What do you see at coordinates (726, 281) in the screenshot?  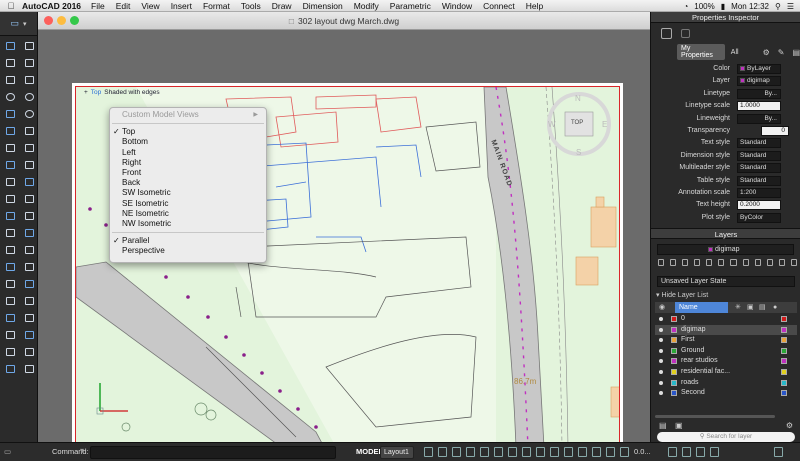 I see `layer-state-select: Unsaved Layer State` at bounding box center [726, 281].